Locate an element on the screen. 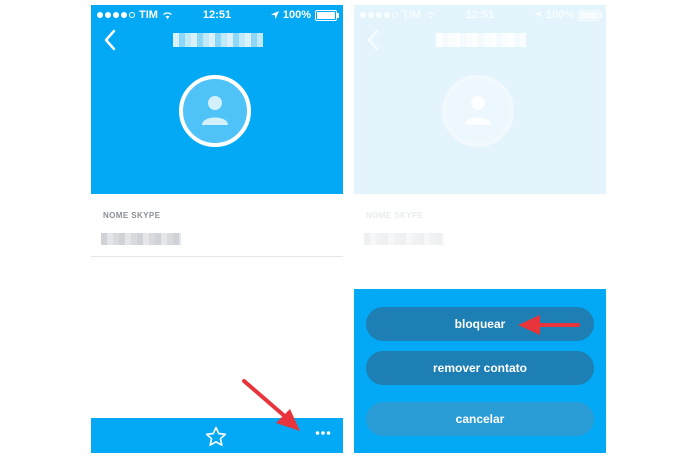  profile-header: TIM 12:51 100% is located at coordinates (217, 99).